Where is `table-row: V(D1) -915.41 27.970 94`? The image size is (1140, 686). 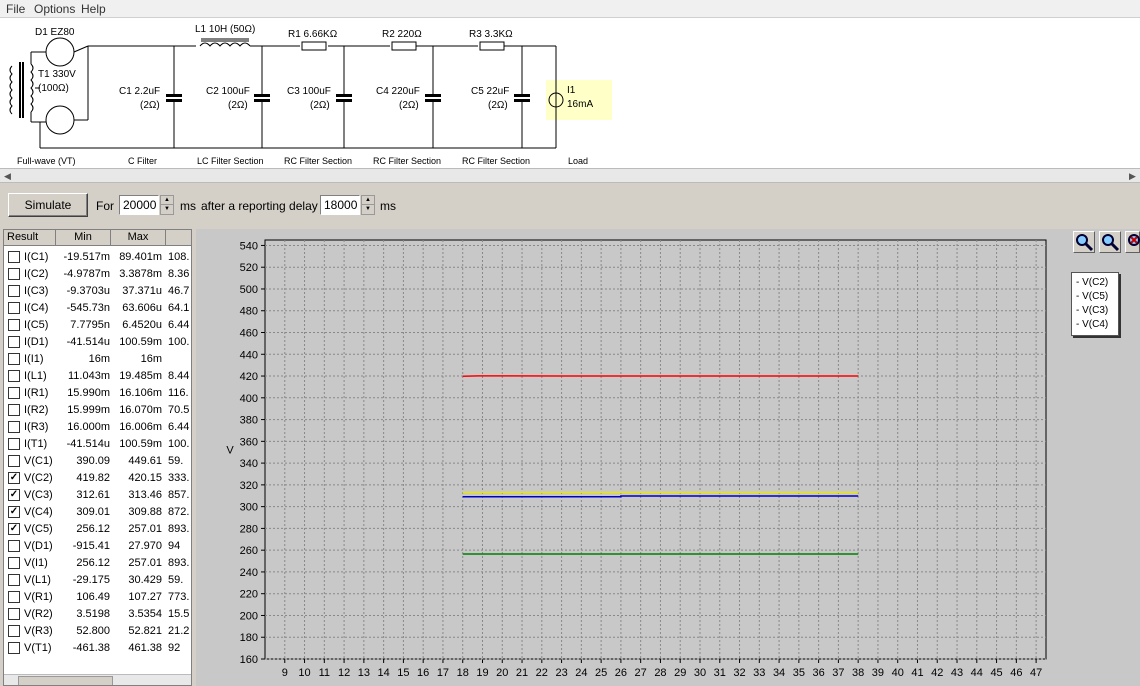 table-row: V(D1) -915.41 27.970 94 is located at coordinates (97, 546).